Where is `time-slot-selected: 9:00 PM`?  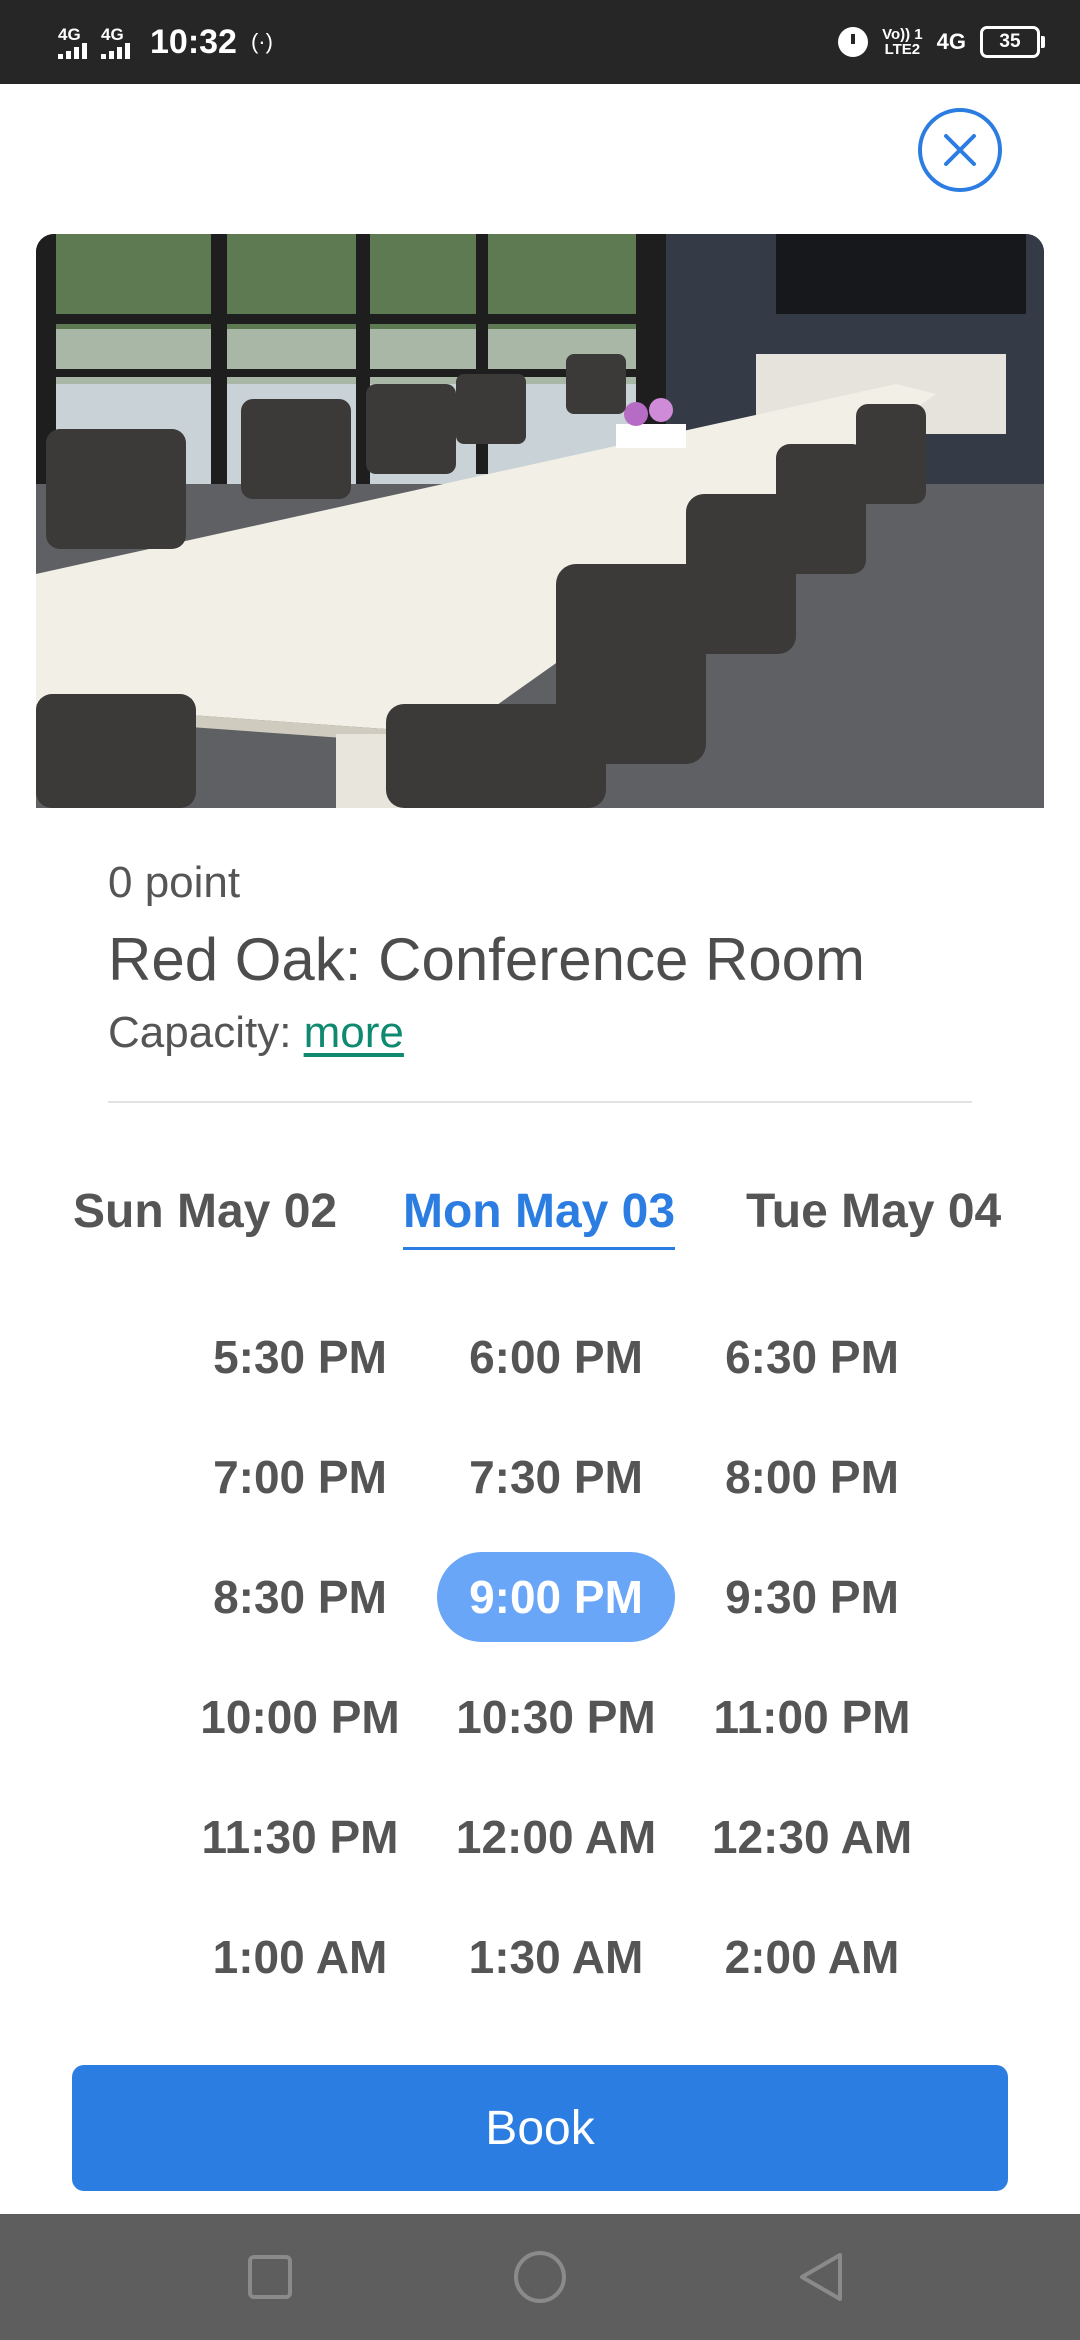 time-slot-selected: 9:00 PM is located at coordinates (556, 1597).